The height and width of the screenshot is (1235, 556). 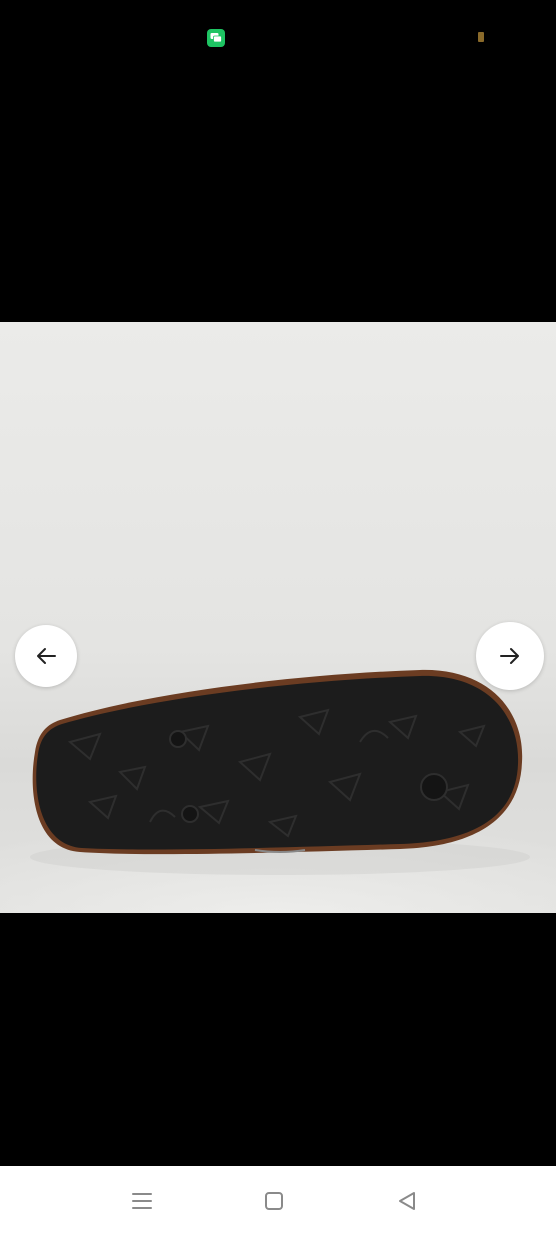 I want to click on next-image-button, so click(x=510, y=656).